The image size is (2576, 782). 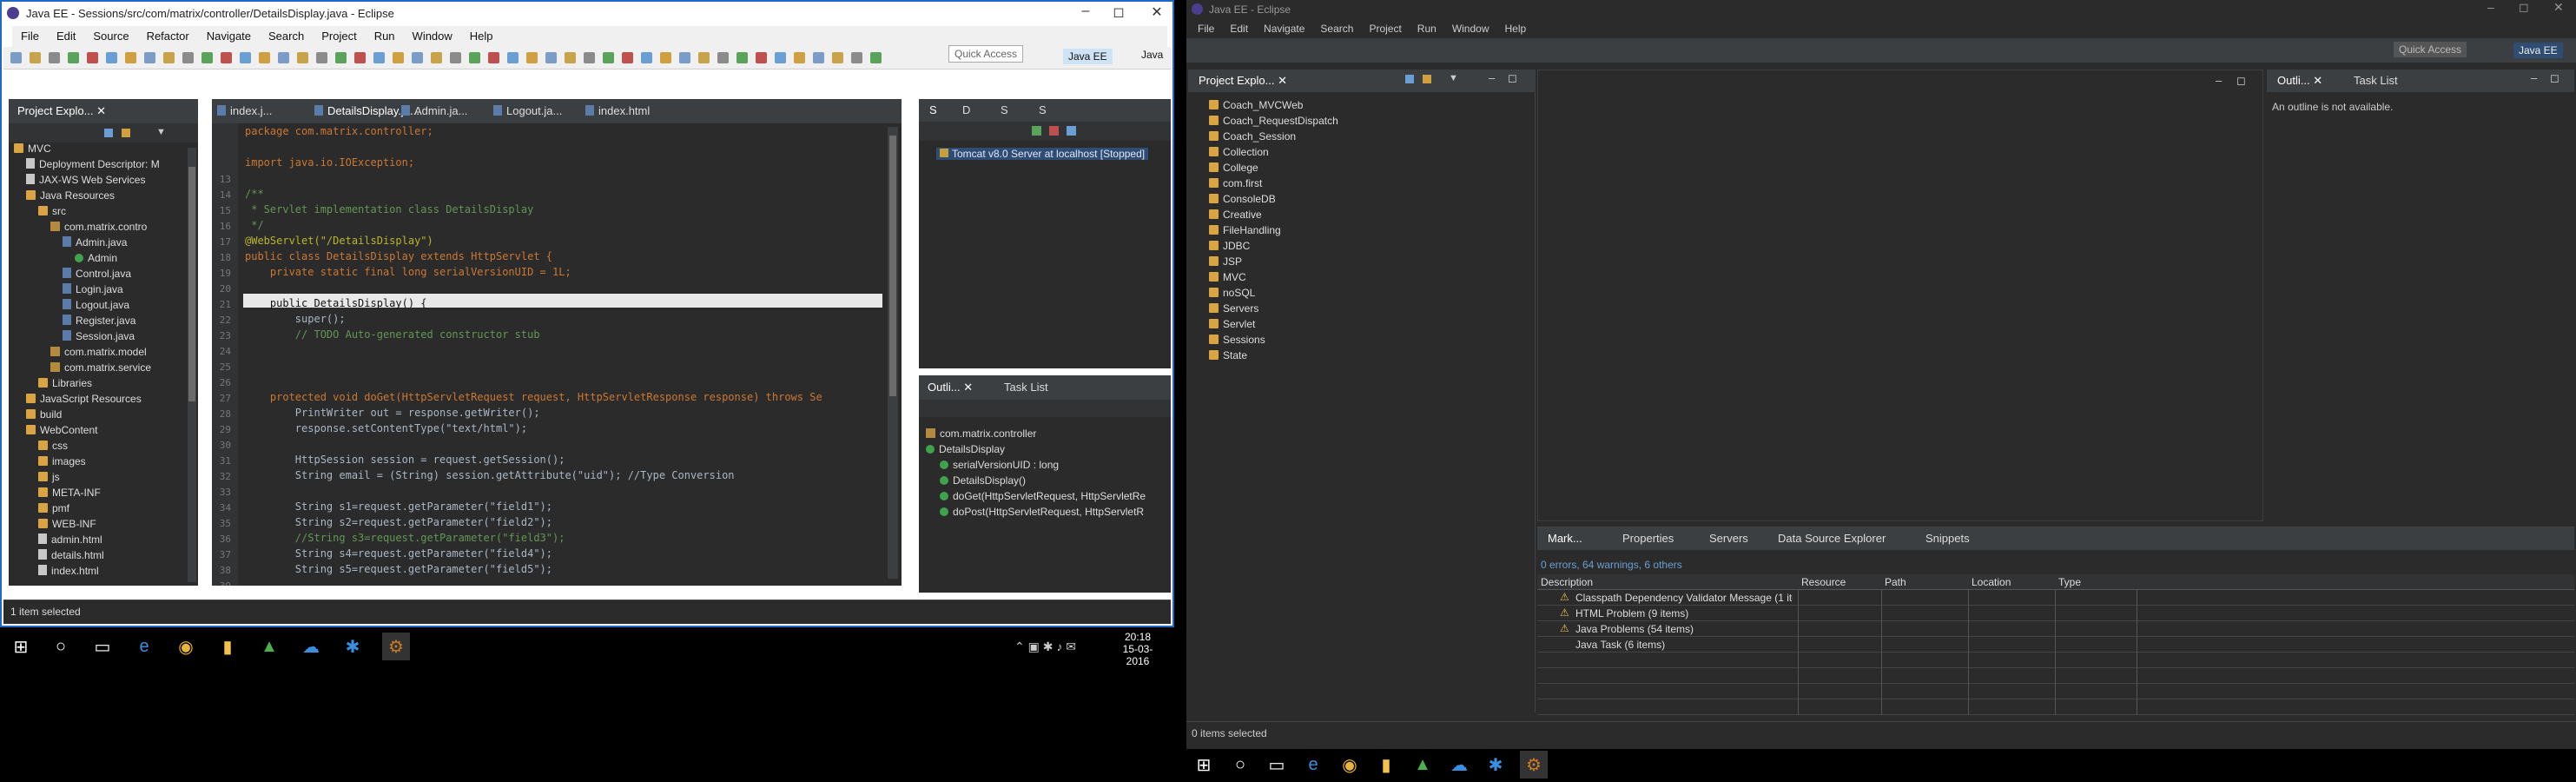 What do you see at coordinates (986, 54) in the screenshot?
I see `quick-access-field: Quick Access` at bounding box center [986, 54].